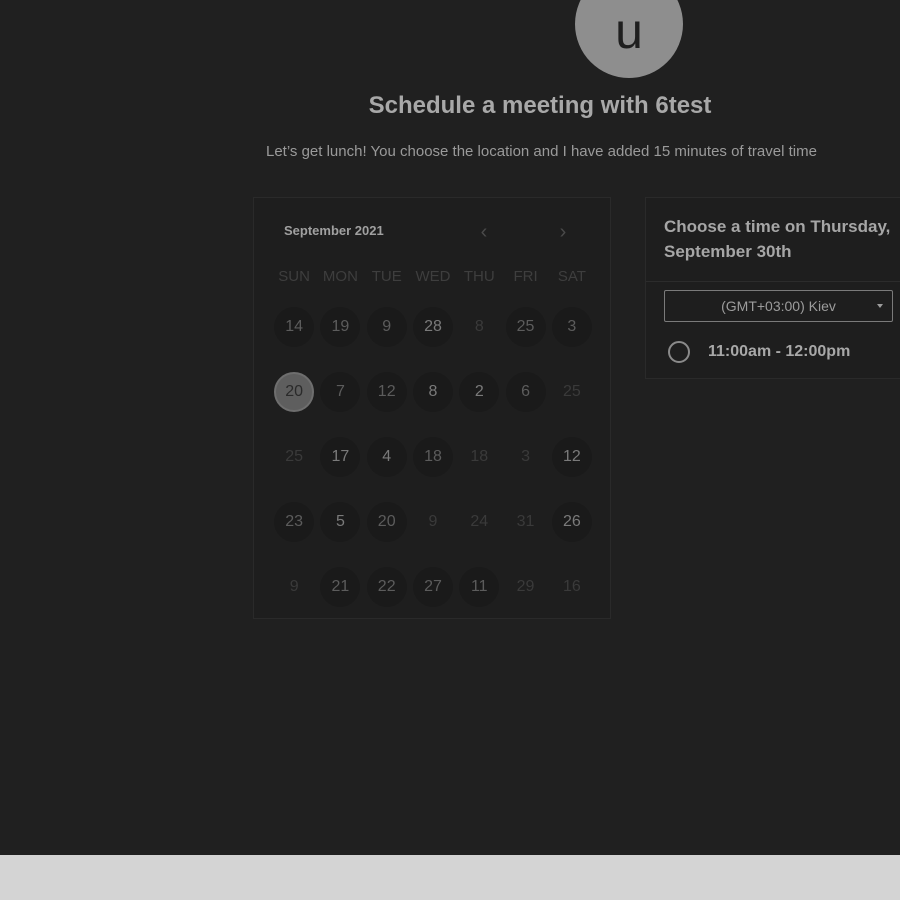 The width and height of the screenshot is (900, 900). What do you see at coordinates (479, 392) in the screenshot?
I see `calendar-day: 2` at bounding box center [479, 392].